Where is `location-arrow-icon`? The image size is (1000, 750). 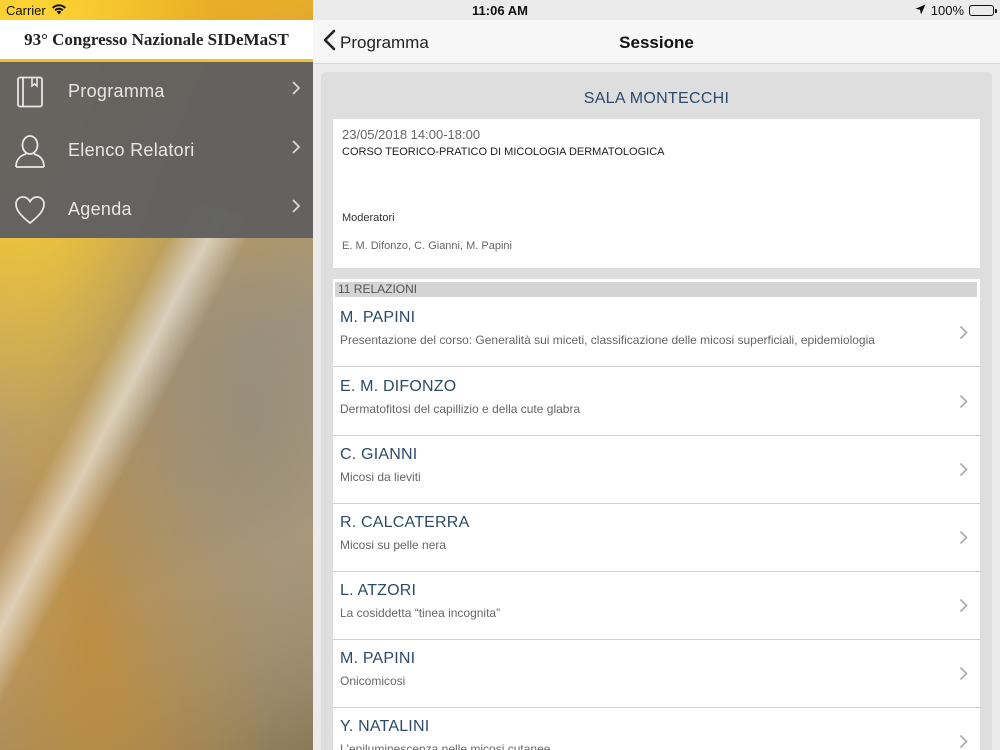 location-arrow-icon is located at coordinates (920, 10).